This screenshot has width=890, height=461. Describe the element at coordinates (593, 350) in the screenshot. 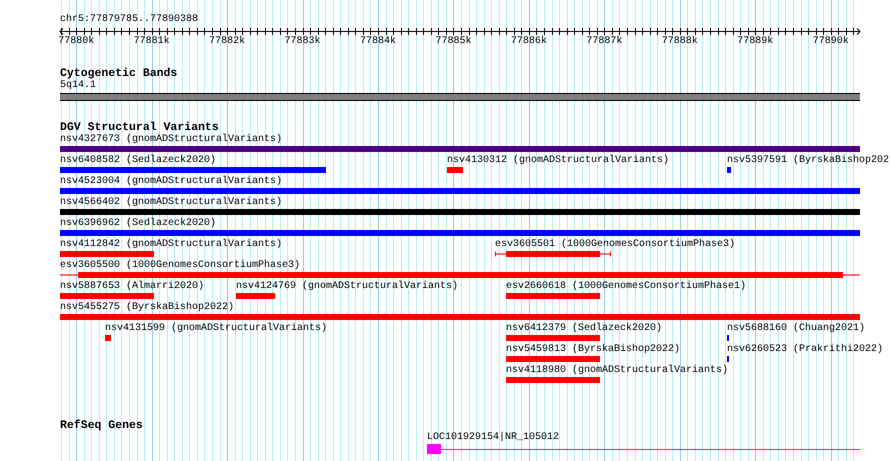

I see `feature-label: nsv5459813 (ByrskaBishop2022)` at that location.